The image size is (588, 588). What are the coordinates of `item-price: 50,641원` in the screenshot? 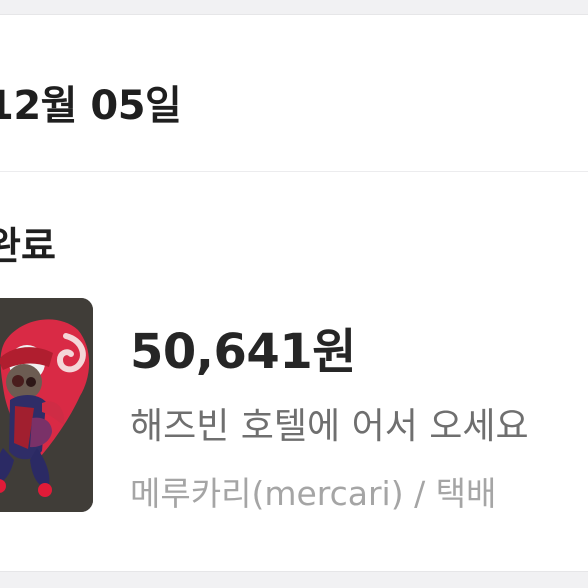 It's located at (243, 352).